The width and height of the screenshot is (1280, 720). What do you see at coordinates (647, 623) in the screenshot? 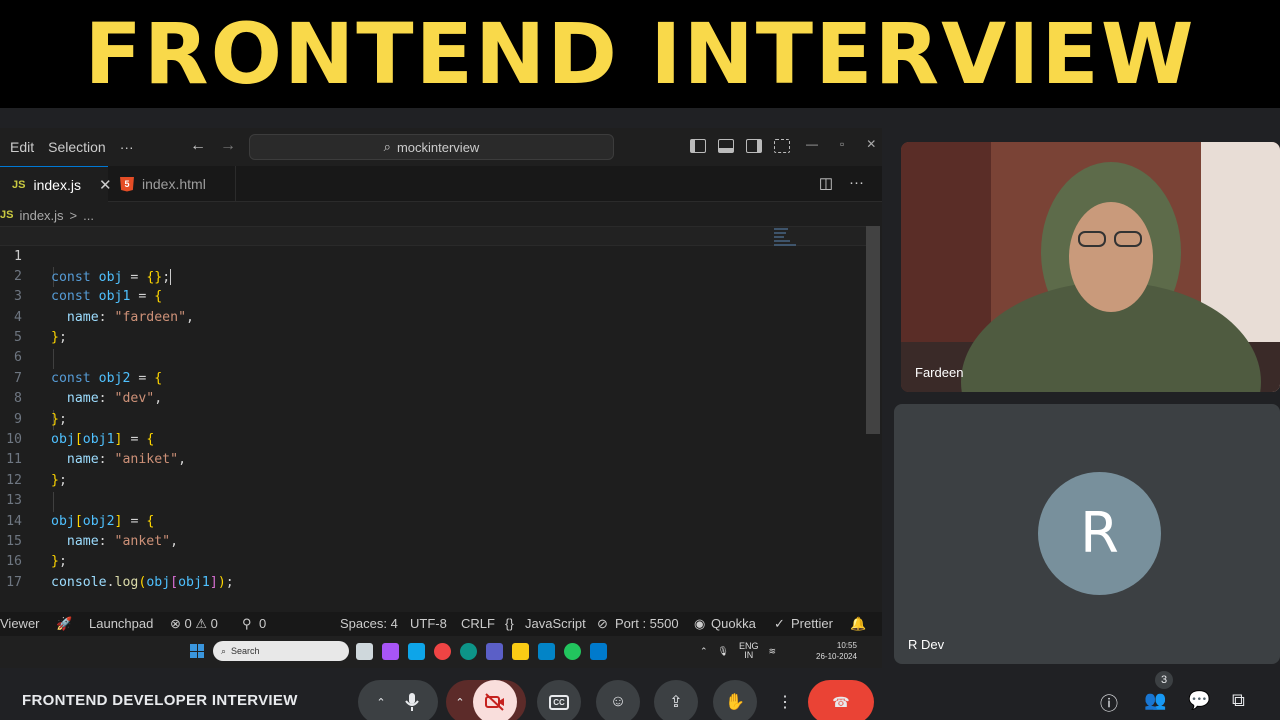
I see `status-port: Port : 5500` at bounding box center [647, 623].